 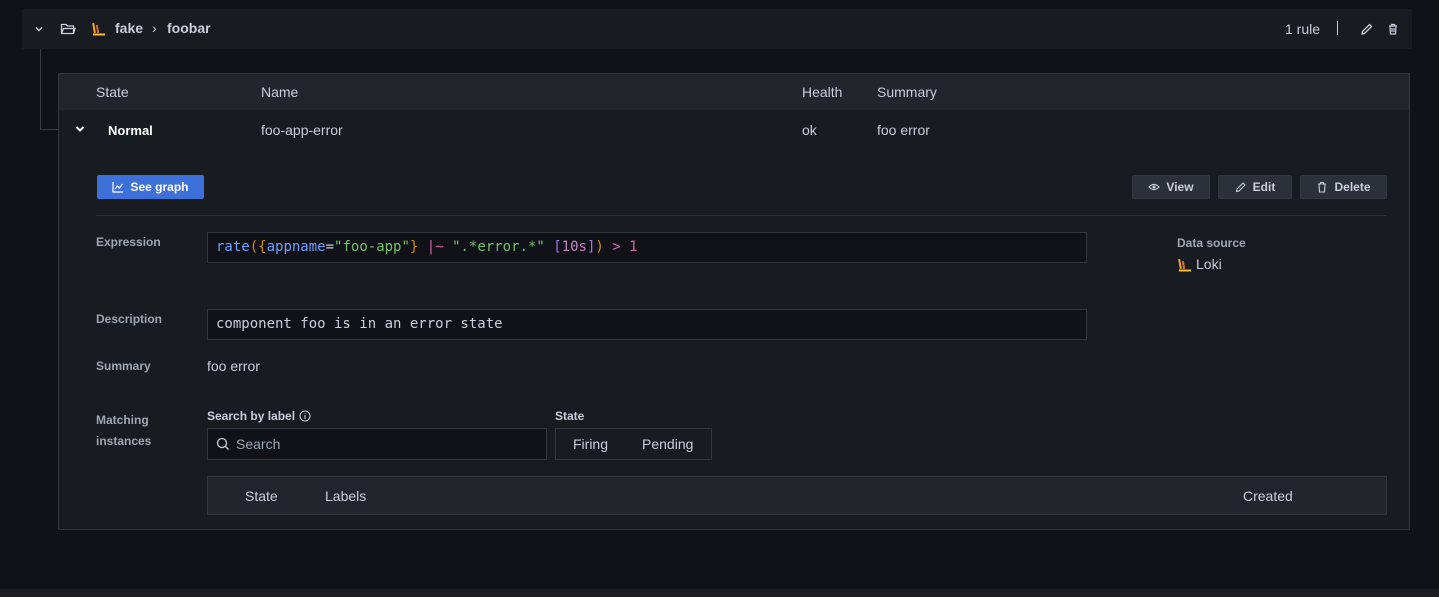 I want to click on see-graph-button: See graph, so click(x=150, y=187).